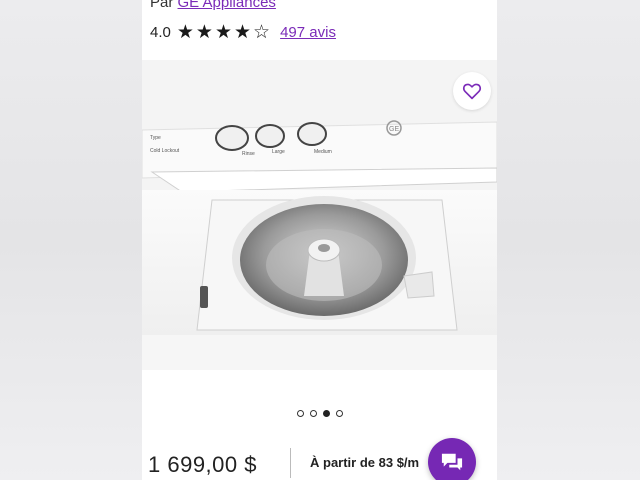 The width and height of the screenshot is (640, 480). I want to click on rating-row: 4.0 ★ ★ ★ ★ ☆ 497 avis, so click(243, 32).